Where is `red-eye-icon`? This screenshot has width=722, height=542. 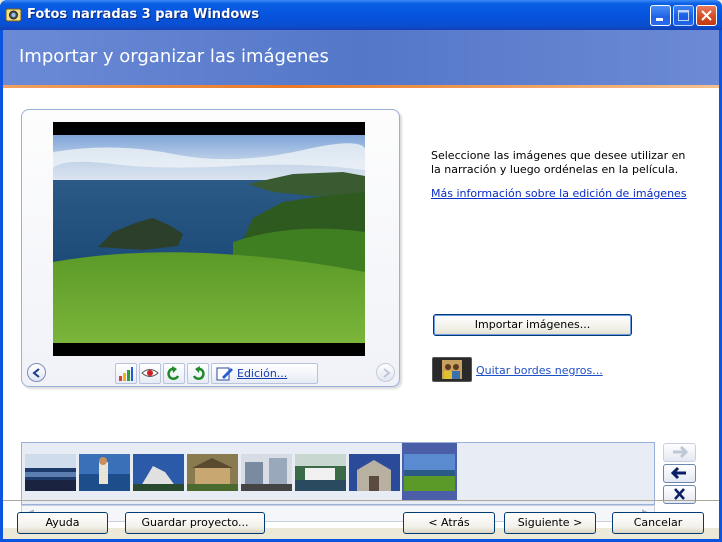
red-eye-icon is located at coordinates (150, 373).